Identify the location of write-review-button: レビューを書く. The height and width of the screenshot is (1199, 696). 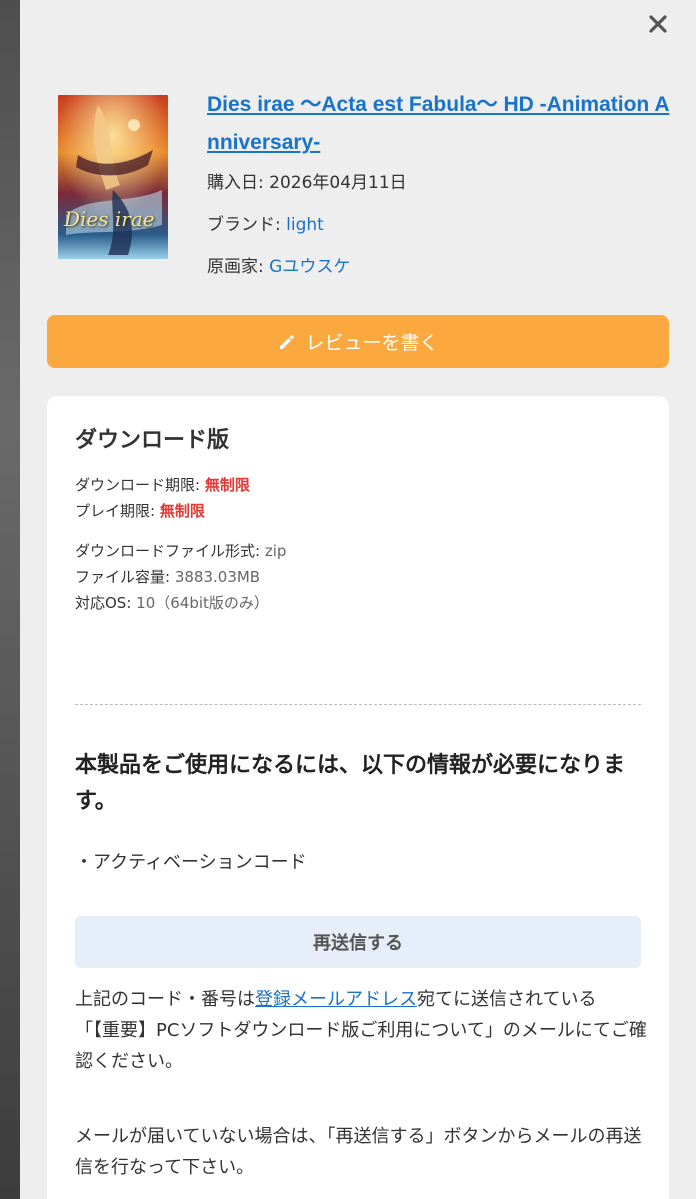
(358, 341).